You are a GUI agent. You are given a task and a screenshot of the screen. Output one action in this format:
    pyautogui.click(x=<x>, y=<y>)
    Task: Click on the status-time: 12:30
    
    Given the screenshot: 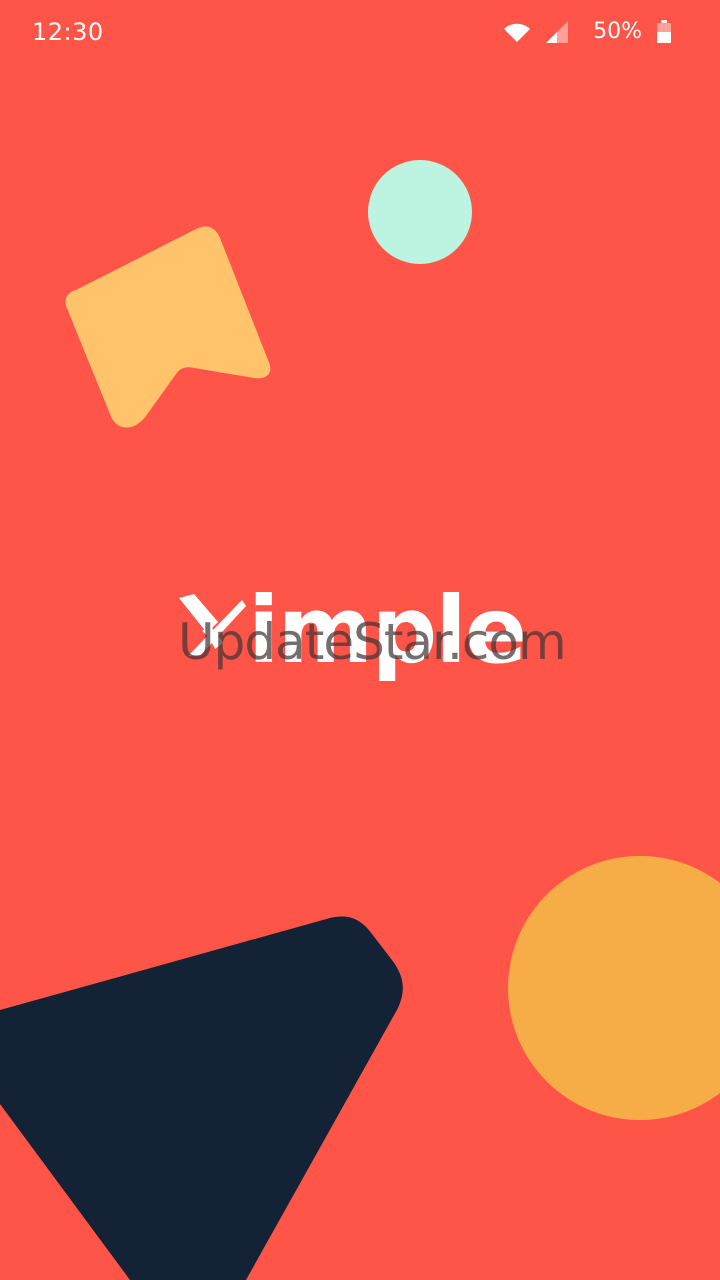 What is the action you would take?
    pyautogui.click(x=68, y=32)
    